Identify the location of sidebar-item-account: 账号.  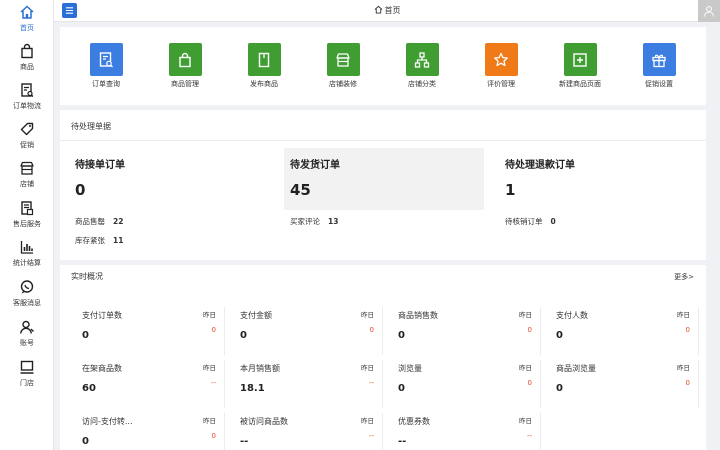
(27, 336).